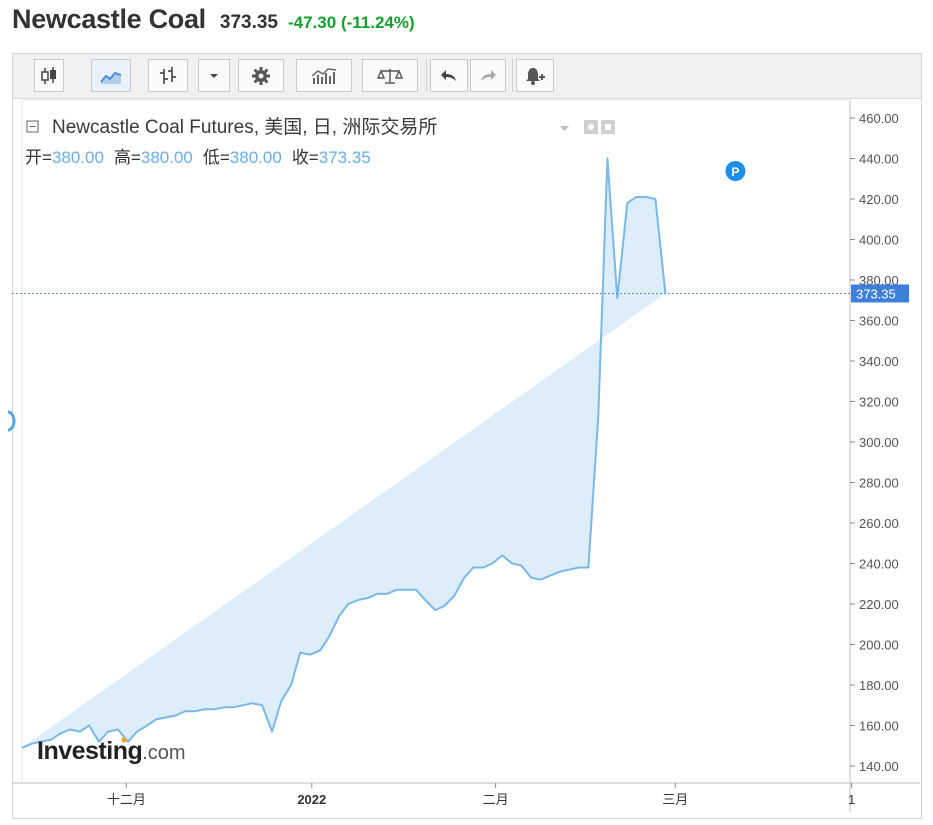 The height and width of the screenshot is (825, 933). I want to click on x-tick-label: 十二月, so click(126, 799).